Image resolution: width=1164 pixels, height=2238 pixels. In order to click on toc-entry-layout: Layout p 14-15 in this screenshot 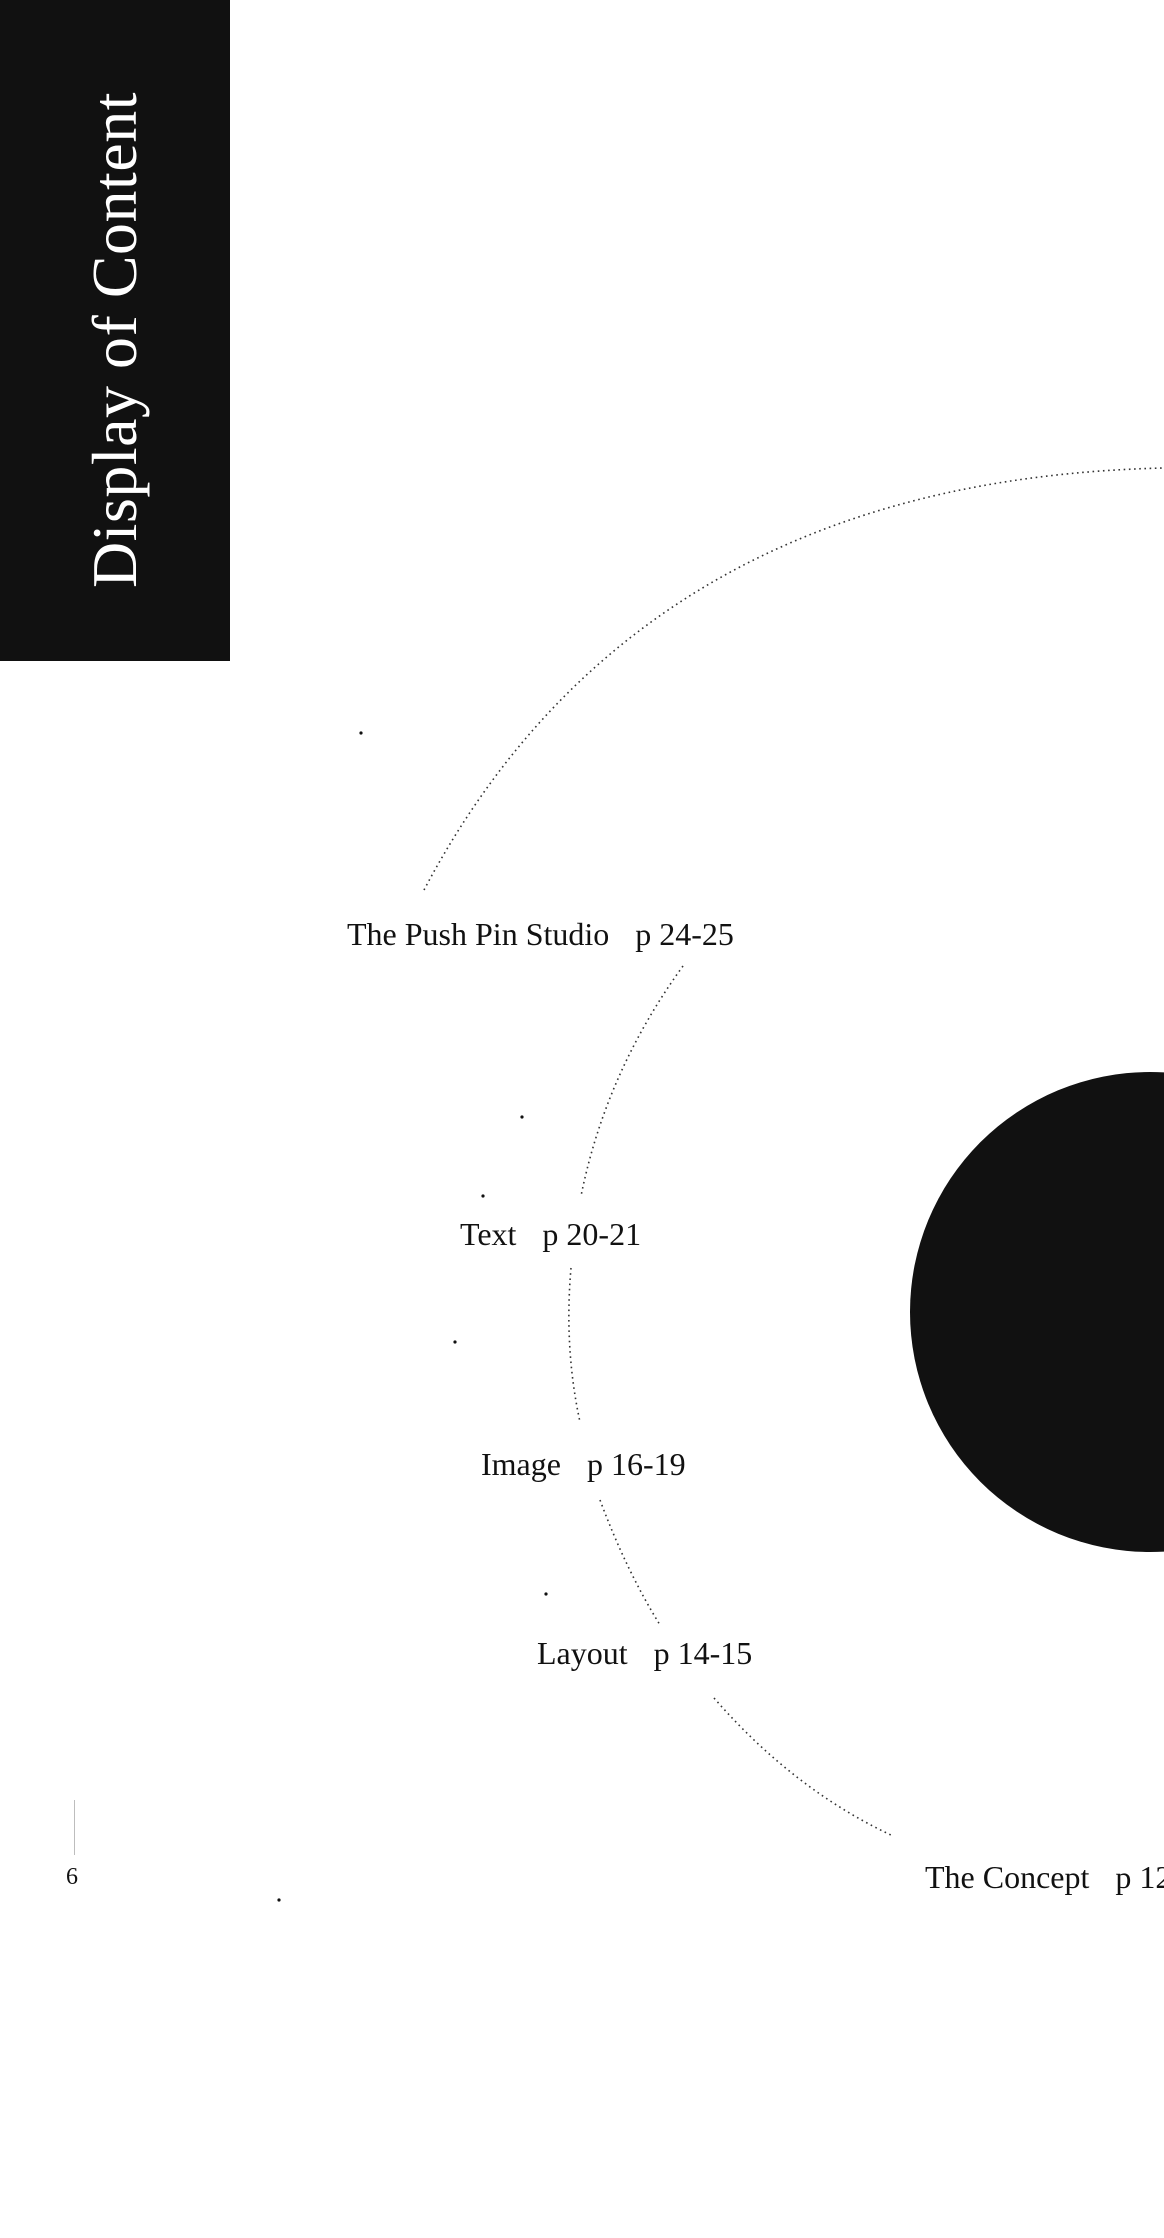, I will do `click(644, 1653)`.